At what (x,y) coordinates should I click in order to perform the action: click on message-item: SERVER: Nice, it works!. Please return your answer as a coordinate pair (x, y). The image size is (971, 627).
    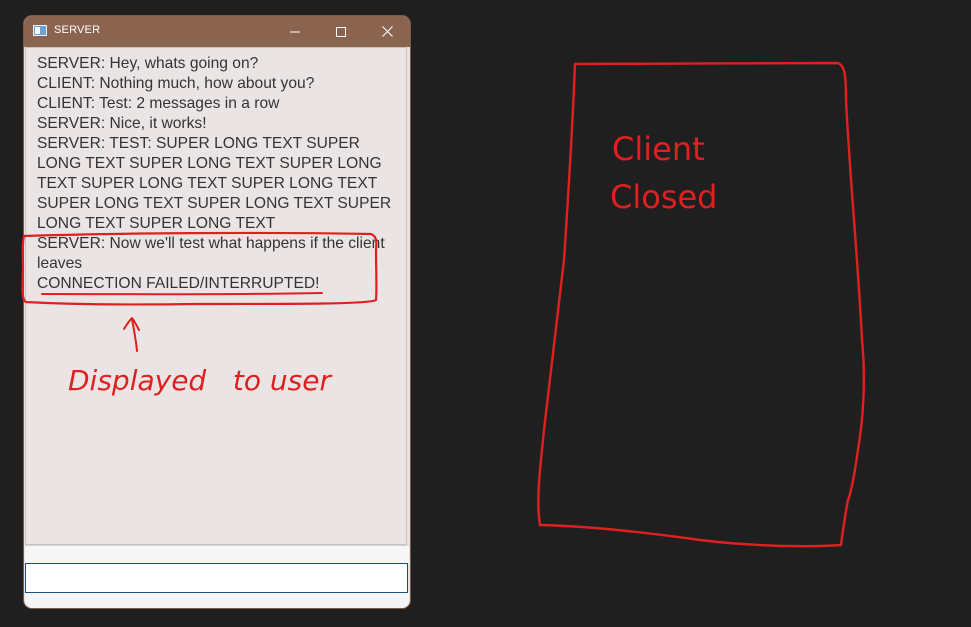
    Looking at the image, I should click on (122, 123).